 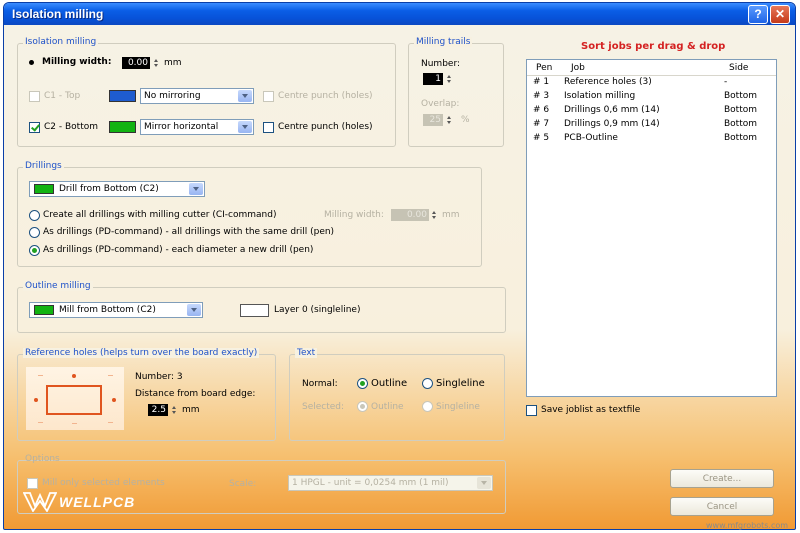 I want to click on job-pen: # 1, so click(x=541, y=82).